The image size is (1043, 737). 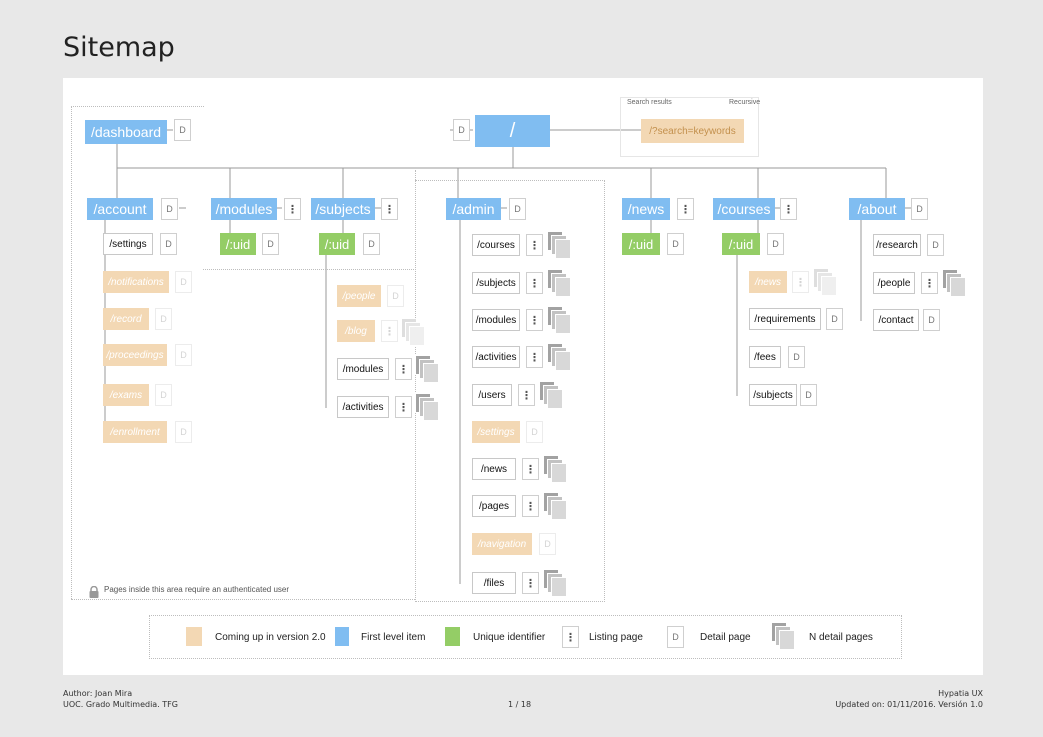 I want to click on news-uid-node: /:uid, so click(x=641, y=244).